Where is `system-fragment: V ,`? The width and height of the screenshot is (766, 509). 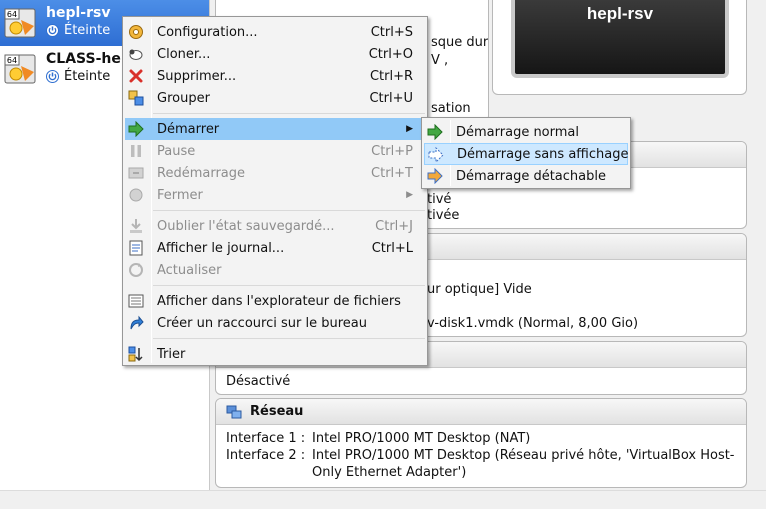 system-fragment: V , is located at coordinates (440, 60).